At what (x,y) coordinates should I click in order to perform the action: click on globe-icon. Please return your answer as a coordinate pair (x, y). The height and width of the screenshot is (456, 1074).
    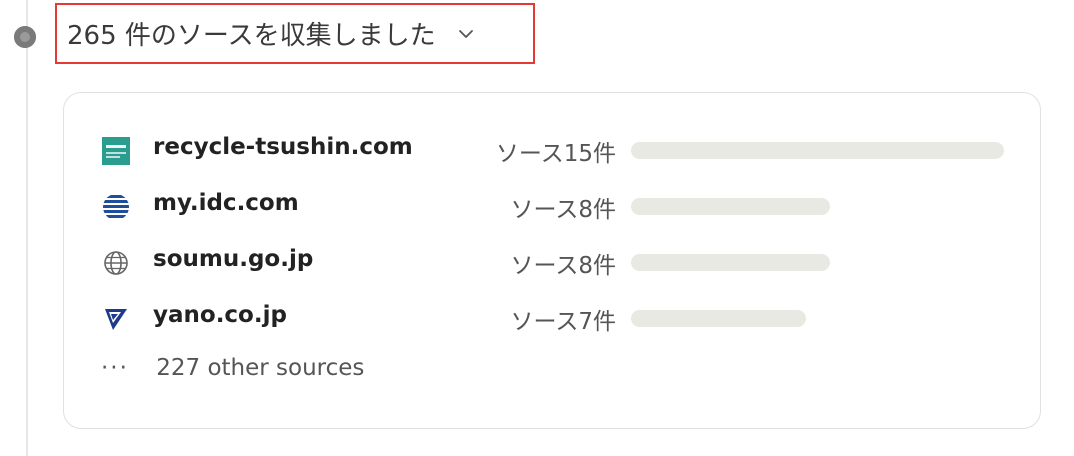
    Looking at the image, I should click on (116, 263).